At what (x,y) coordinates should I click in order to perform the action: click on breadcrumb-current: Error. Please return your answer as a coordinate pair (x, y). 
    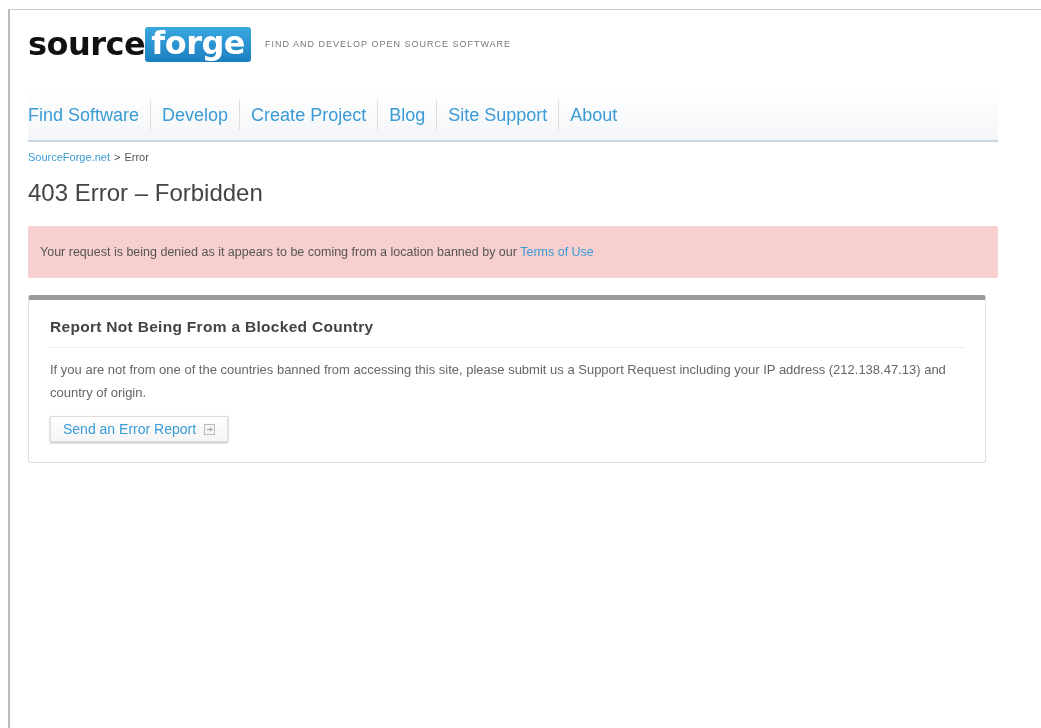
    Looking at the image, I should click on (136, 157).